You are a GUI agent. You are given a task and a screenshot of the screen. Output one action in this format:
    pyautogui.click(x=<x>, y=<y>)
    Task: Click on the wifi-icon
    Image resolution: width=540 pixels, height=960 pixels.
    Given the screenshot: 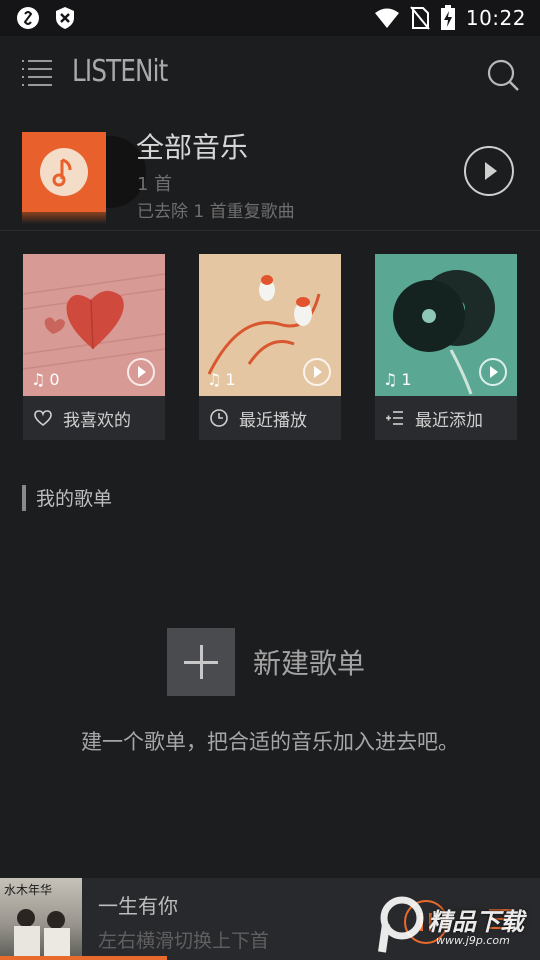 What is the action you would take?
    pyautogui.click(x=386, y=18)
    